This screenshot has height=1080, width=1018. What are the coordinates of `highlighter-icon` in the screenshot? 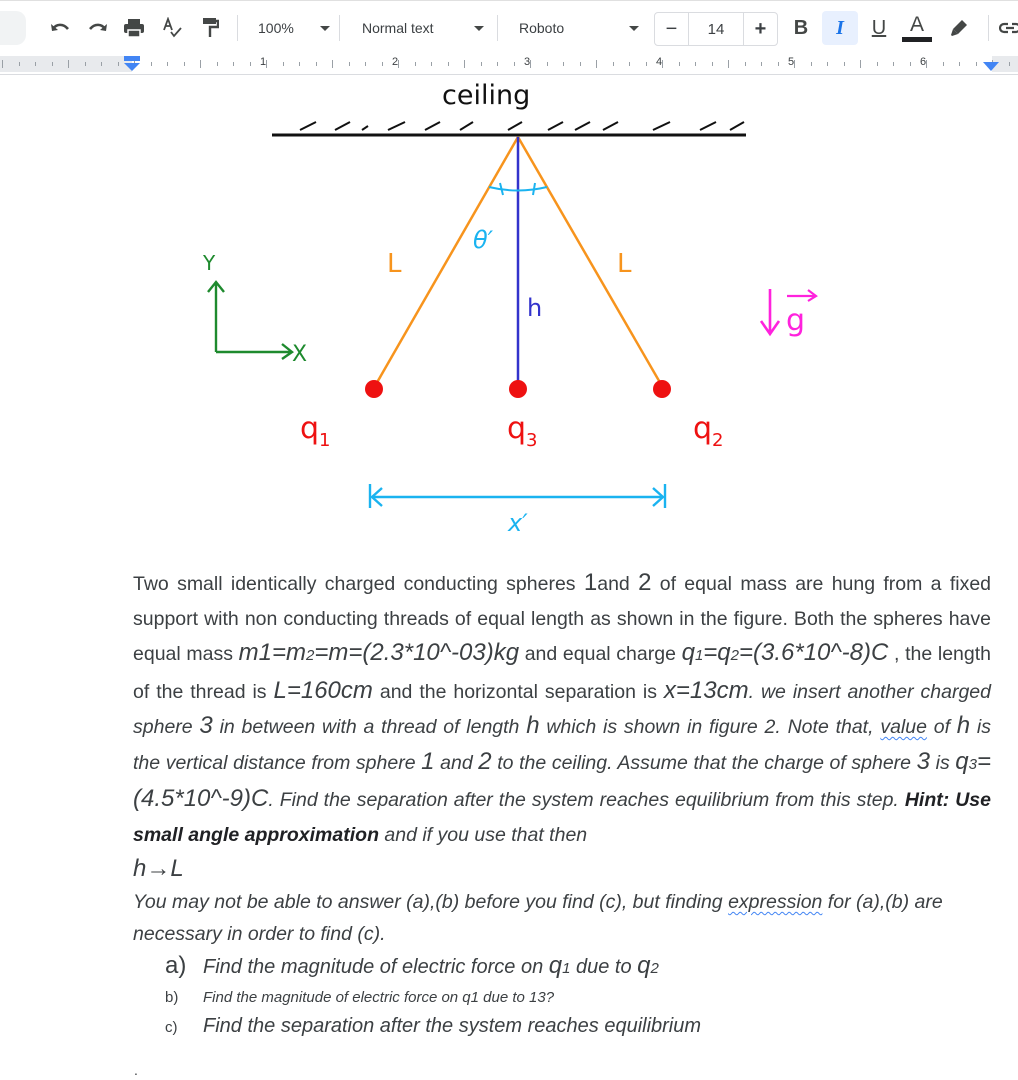 It's located at (959, 28).